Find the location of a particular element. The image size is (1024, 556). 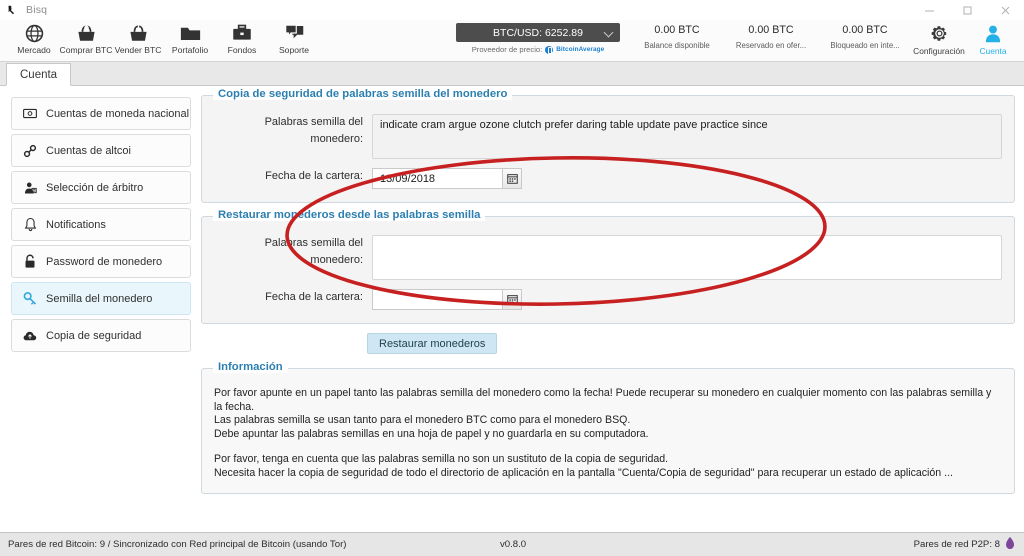

sidebar-item-label: Password de monedero is located at coordinates (104, 261).